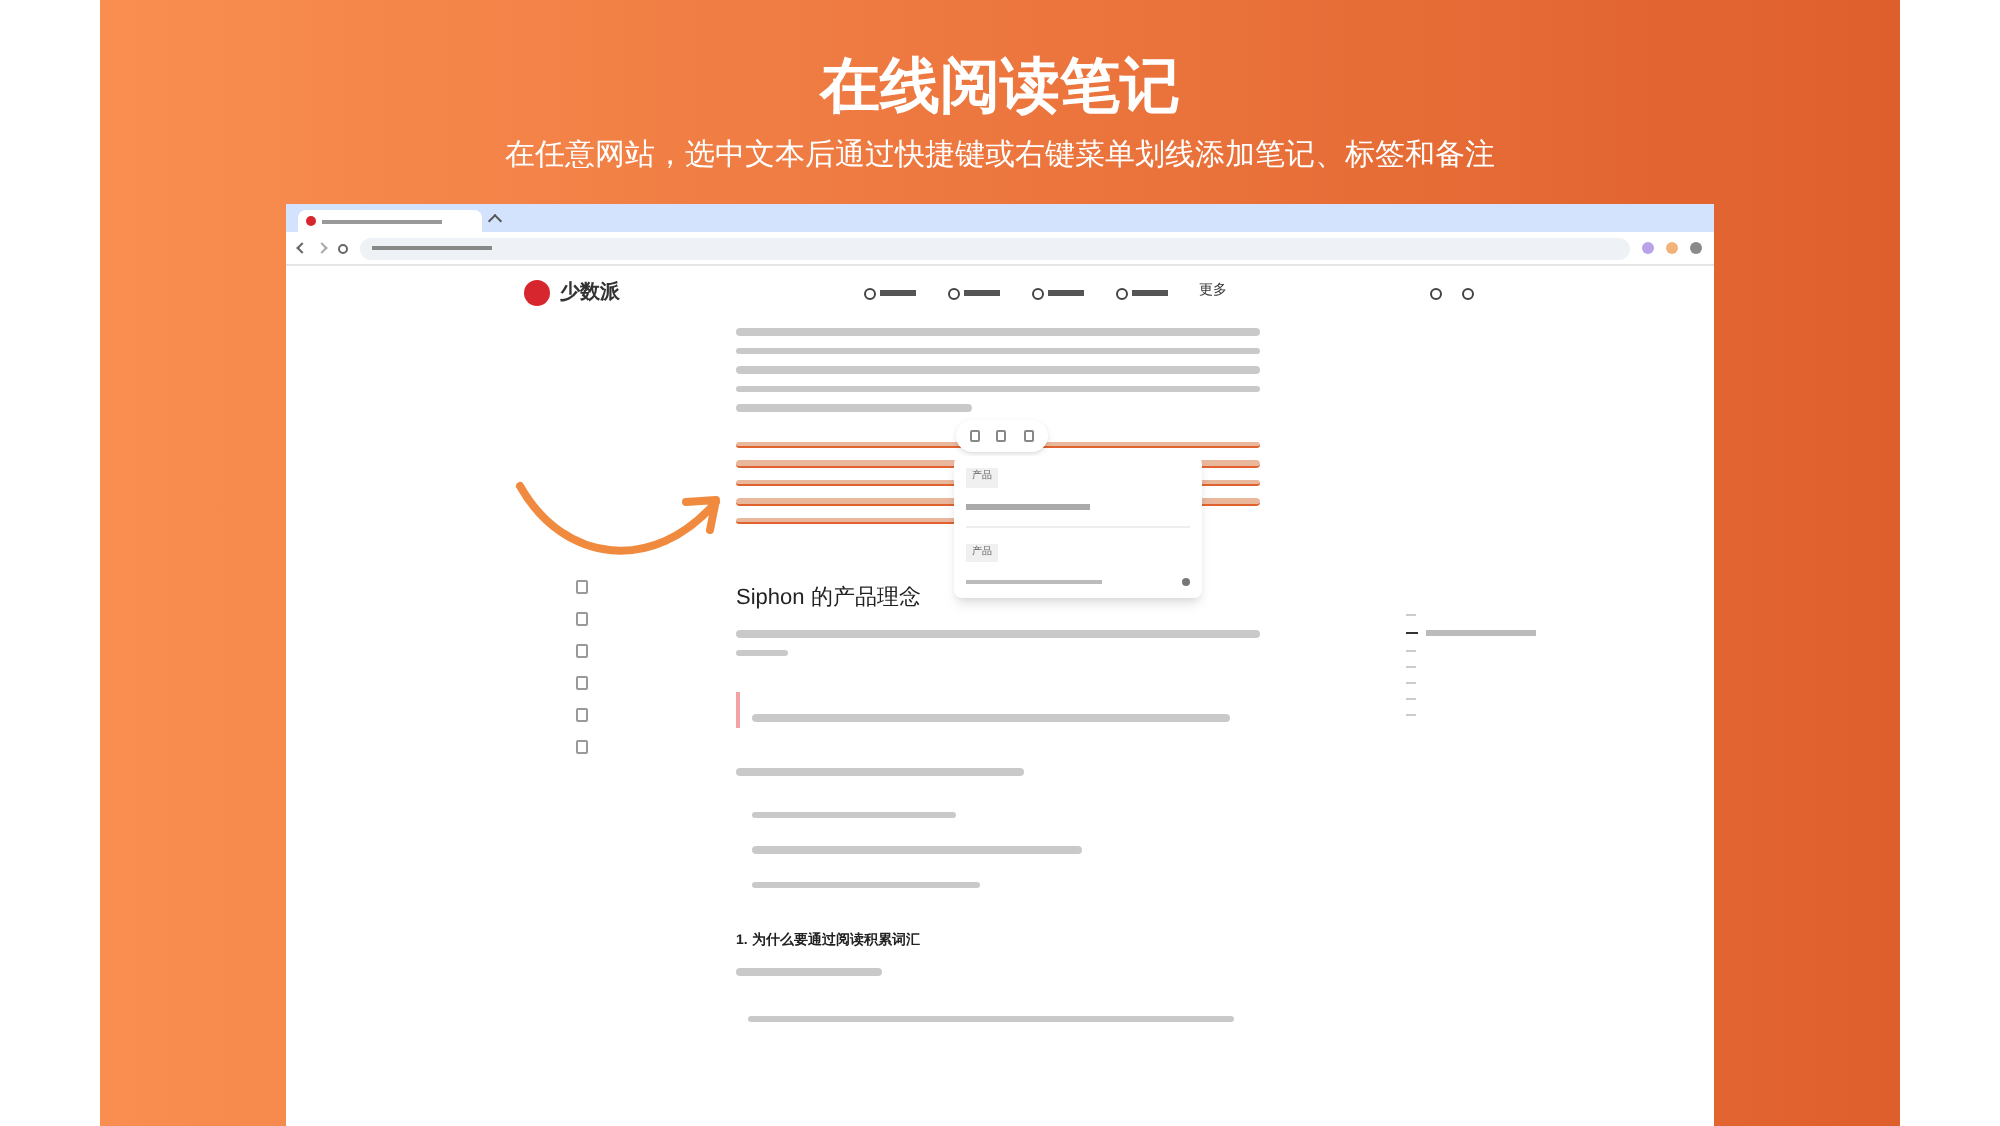 Image resolution: width=2000 pixels, height=1126 pixels. I want to click on browser-tab, so click(390, 221).